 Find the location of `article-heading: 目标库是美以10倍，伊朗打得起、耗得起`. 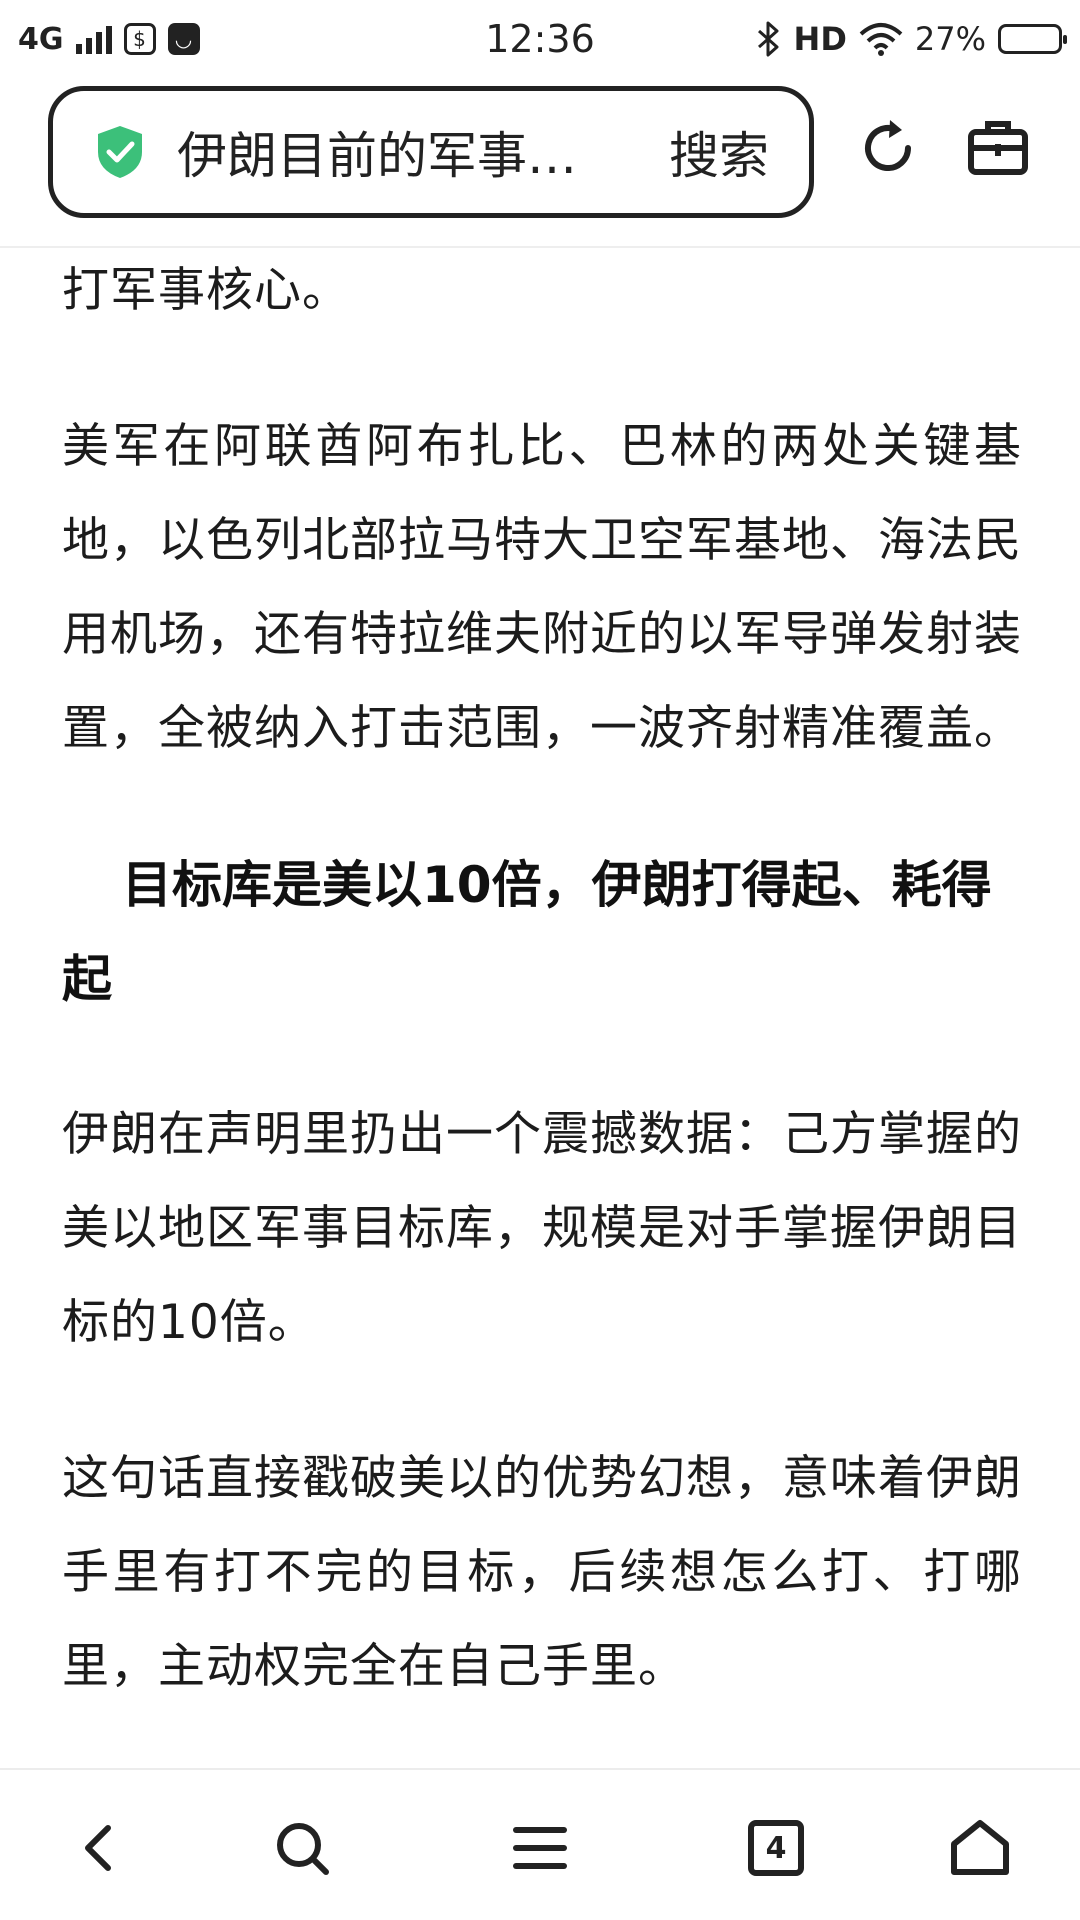

article-heading: 目标库是美以10倍，伊朗打得起、耗得起 is located at coordinates (527, 932).